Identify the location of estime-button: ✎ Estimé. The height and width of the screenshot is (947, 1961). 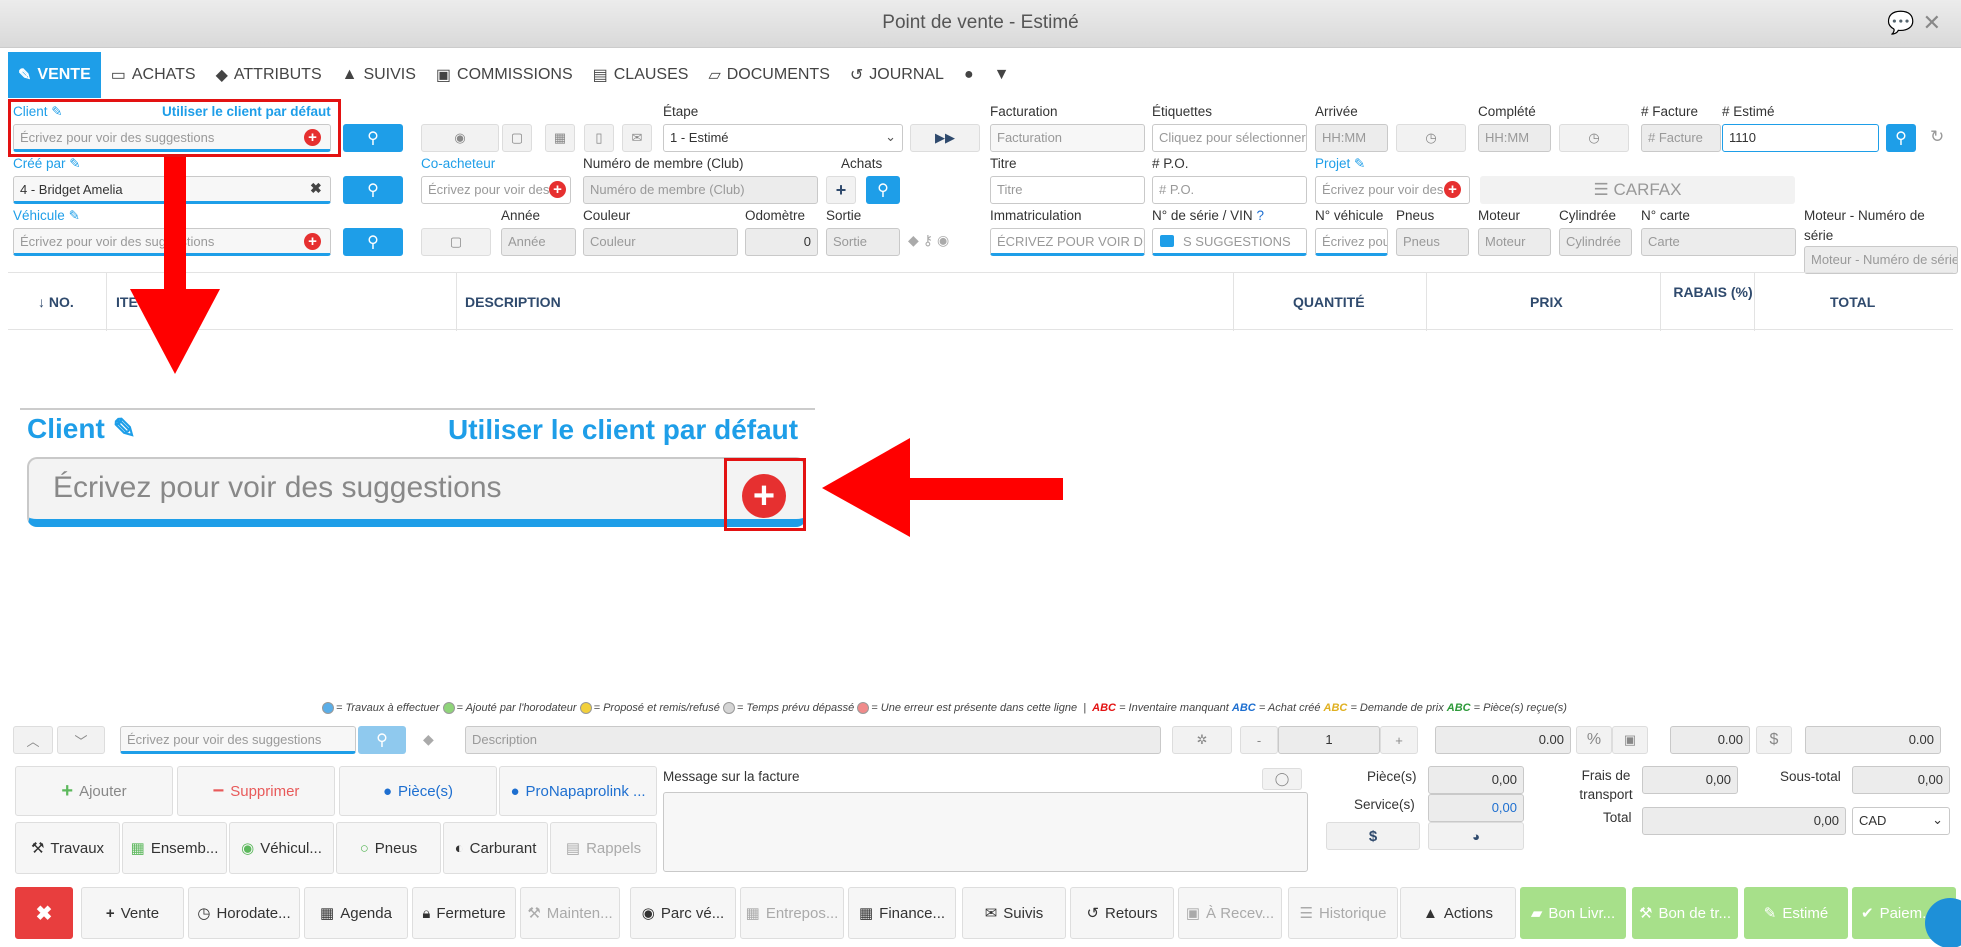
(1796, 913).